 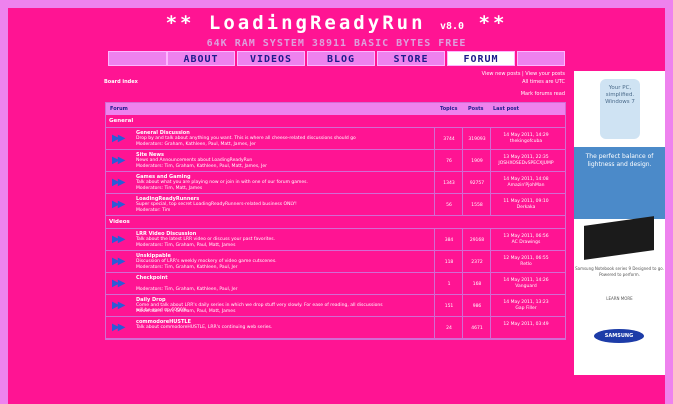 I want to click on nav-blog: BLOG, so click(x=341, y=58).